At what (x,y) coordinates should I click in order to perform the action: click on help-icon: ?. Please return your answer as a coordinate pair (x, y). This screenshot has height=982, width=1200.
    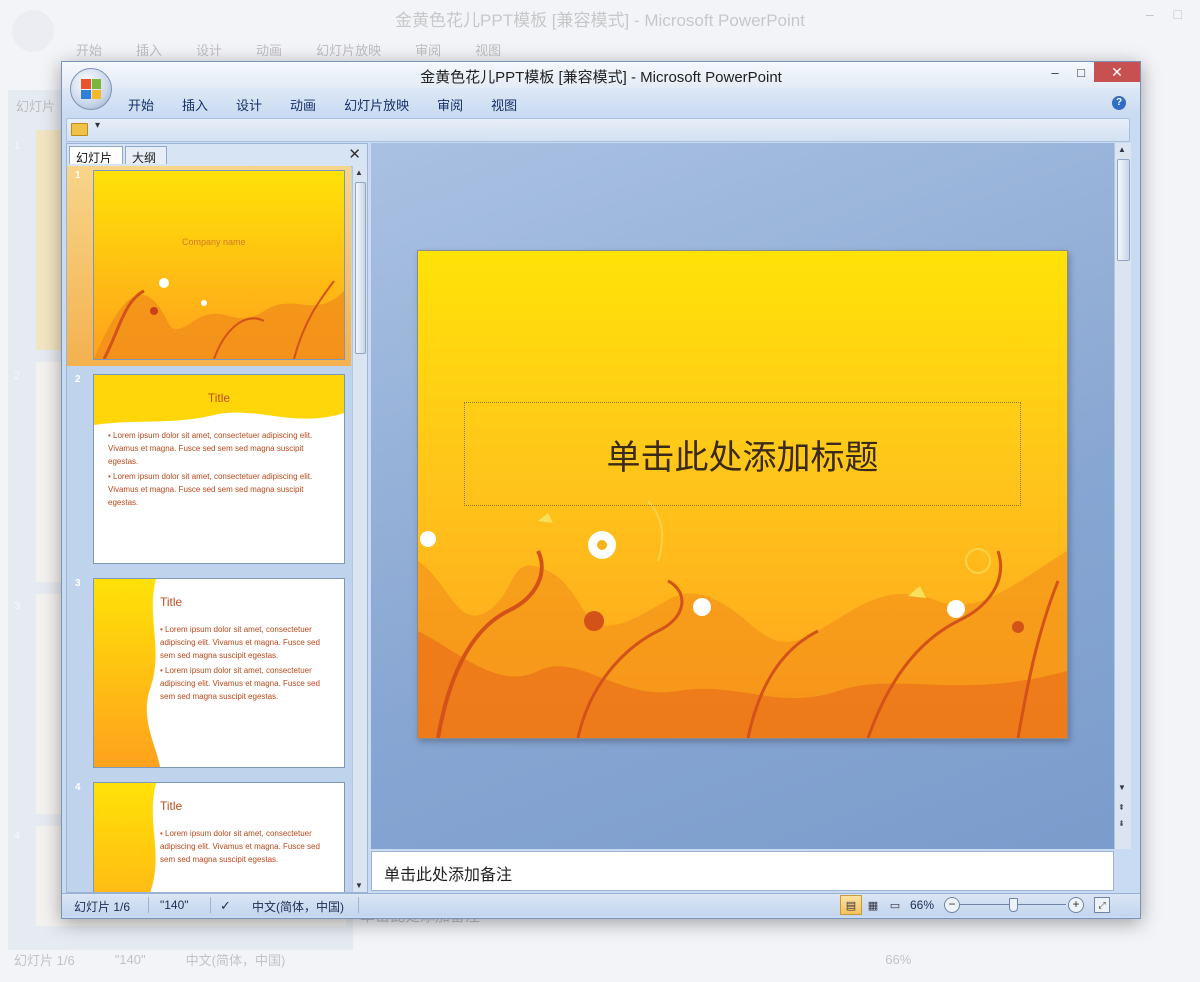
    Looking at the image, I should click on (1119, 103).